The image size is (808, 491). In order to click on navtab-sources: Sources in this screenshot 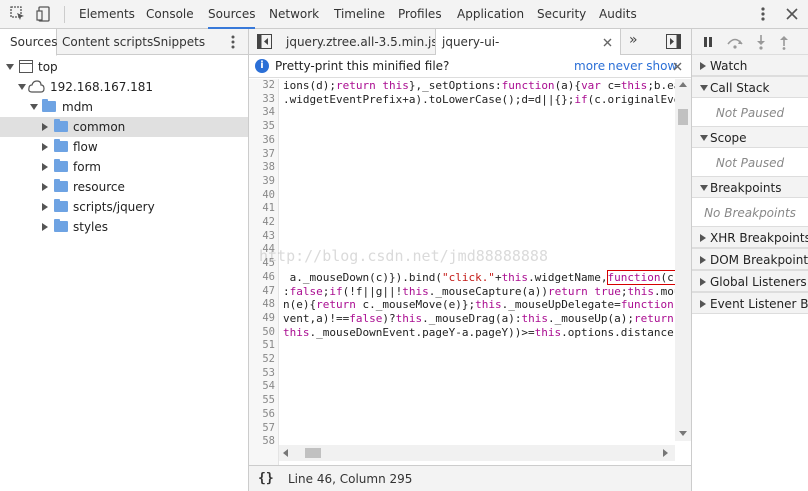, I will do `click(28, 42)`.